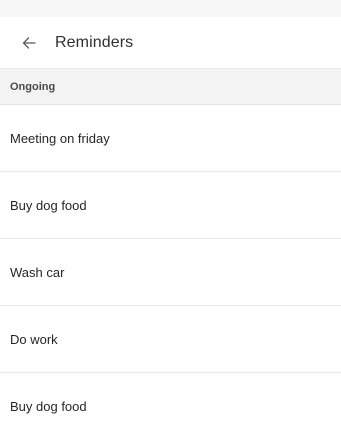  I want to click on reminder-label: Do work, so click(34, 339).